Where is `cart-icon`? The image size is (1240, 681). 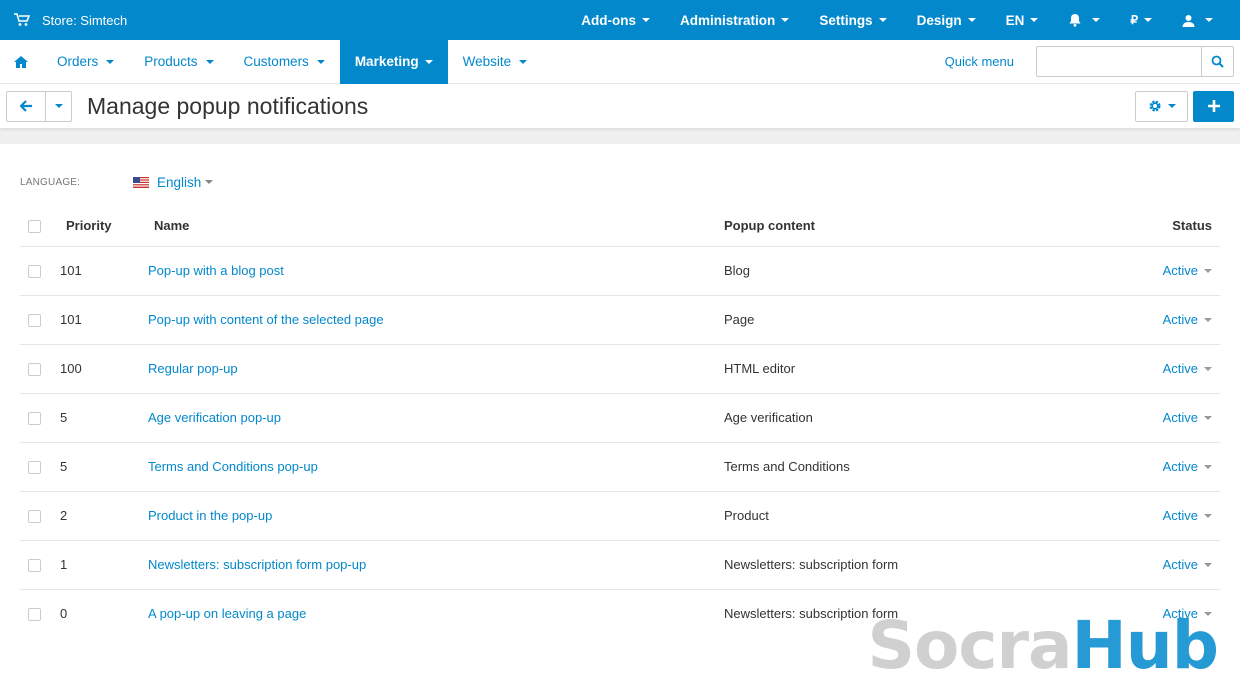
cart-icon is located at coordinates (22, 19).